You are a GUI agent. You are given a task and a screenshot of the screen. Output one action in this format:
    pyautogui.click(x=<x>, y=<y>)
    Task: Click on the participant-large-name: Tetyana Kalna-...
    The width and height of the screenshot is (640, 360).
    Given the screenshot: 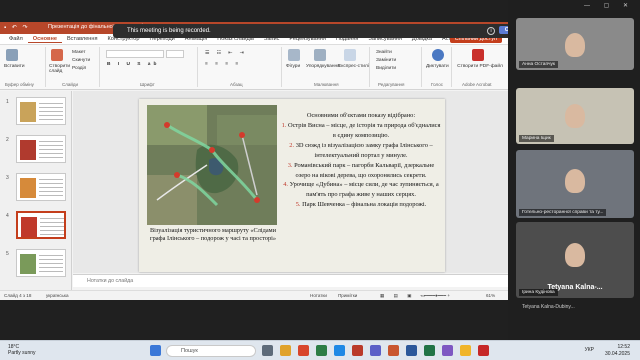 What is the action you would take?
    pyautogui.click(x=575, y=287)
    